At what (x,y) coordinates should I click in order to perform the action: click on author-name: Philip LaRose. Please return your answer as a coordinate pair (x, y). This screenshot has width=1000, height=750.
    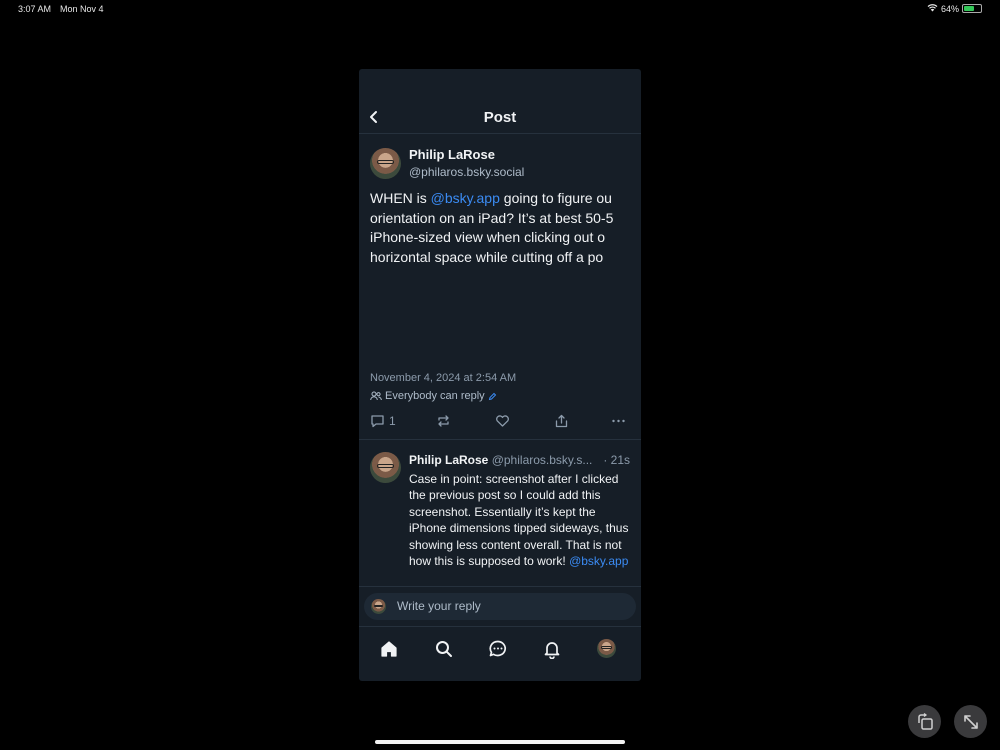
    Looking at the image, I should click on (452, 154).